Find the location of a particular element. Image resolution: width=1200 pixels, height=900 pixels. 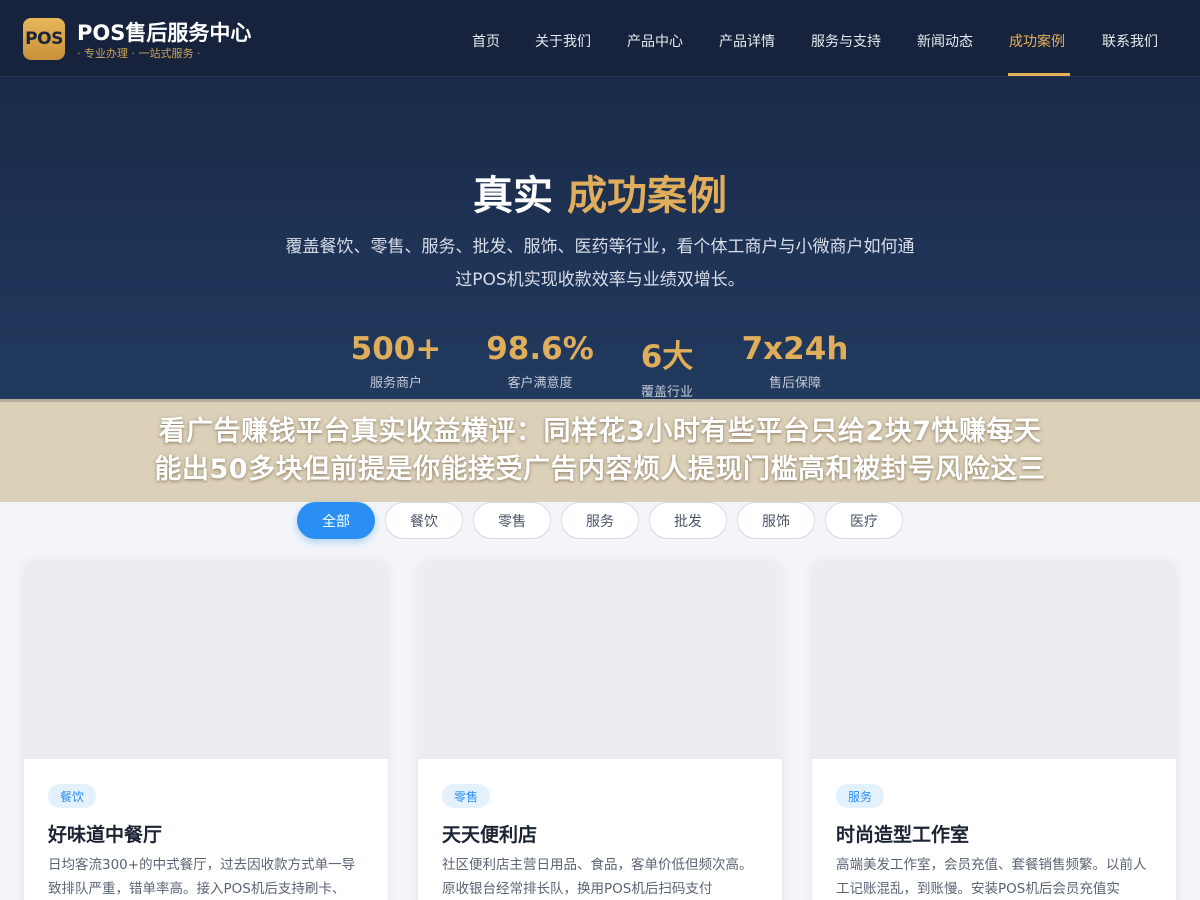

hero-title: 真实 成功案例 is located at coordinates (600, 192).